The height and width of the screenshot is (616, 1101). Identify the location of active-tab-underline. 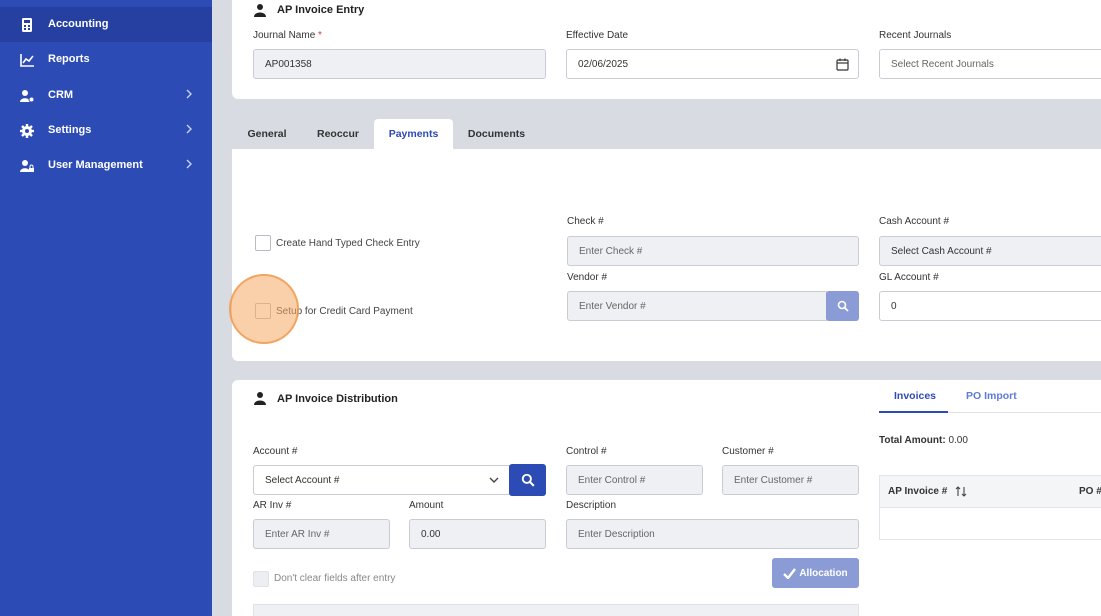
(913, 412).